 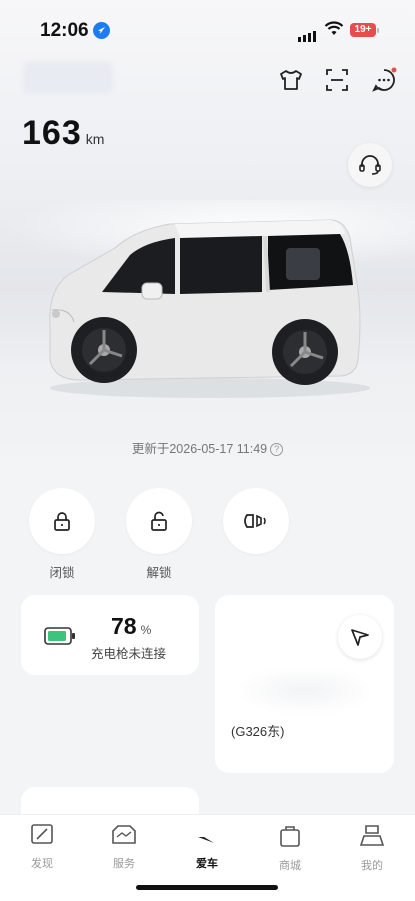 I want to click on scan-icon, so click(x=337, y=80).